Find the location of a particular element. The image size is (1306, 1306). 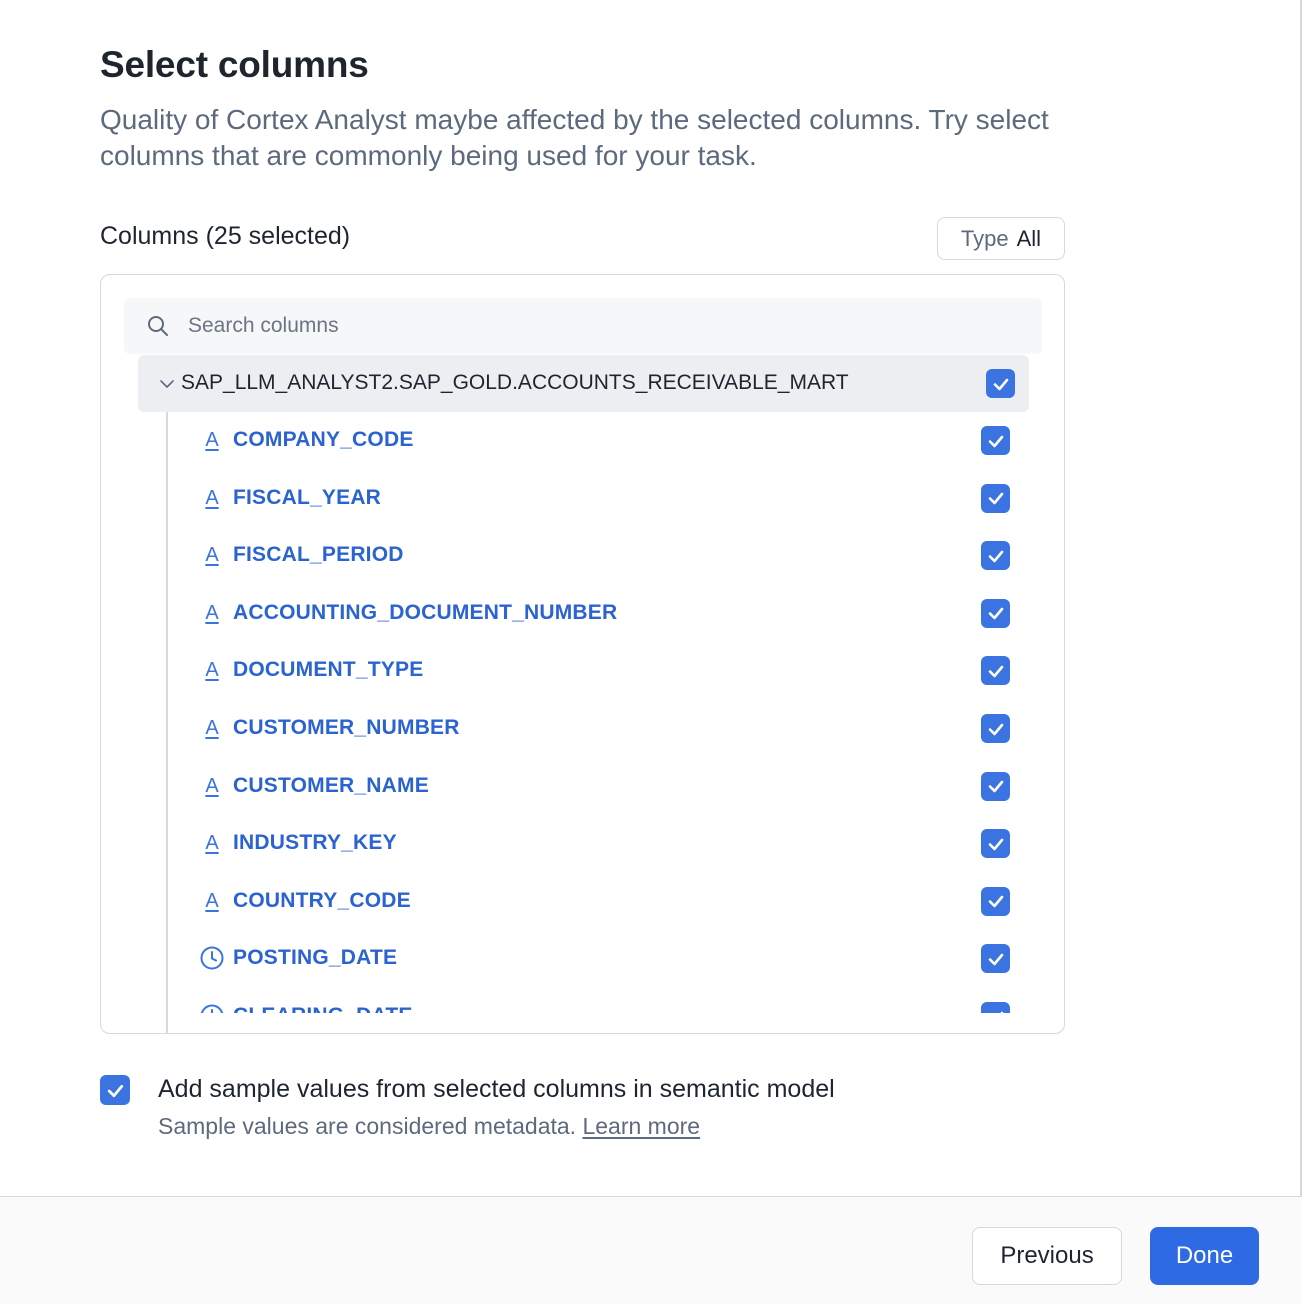

column-name: POSTING_DATE is located at coordinates (315, 958).